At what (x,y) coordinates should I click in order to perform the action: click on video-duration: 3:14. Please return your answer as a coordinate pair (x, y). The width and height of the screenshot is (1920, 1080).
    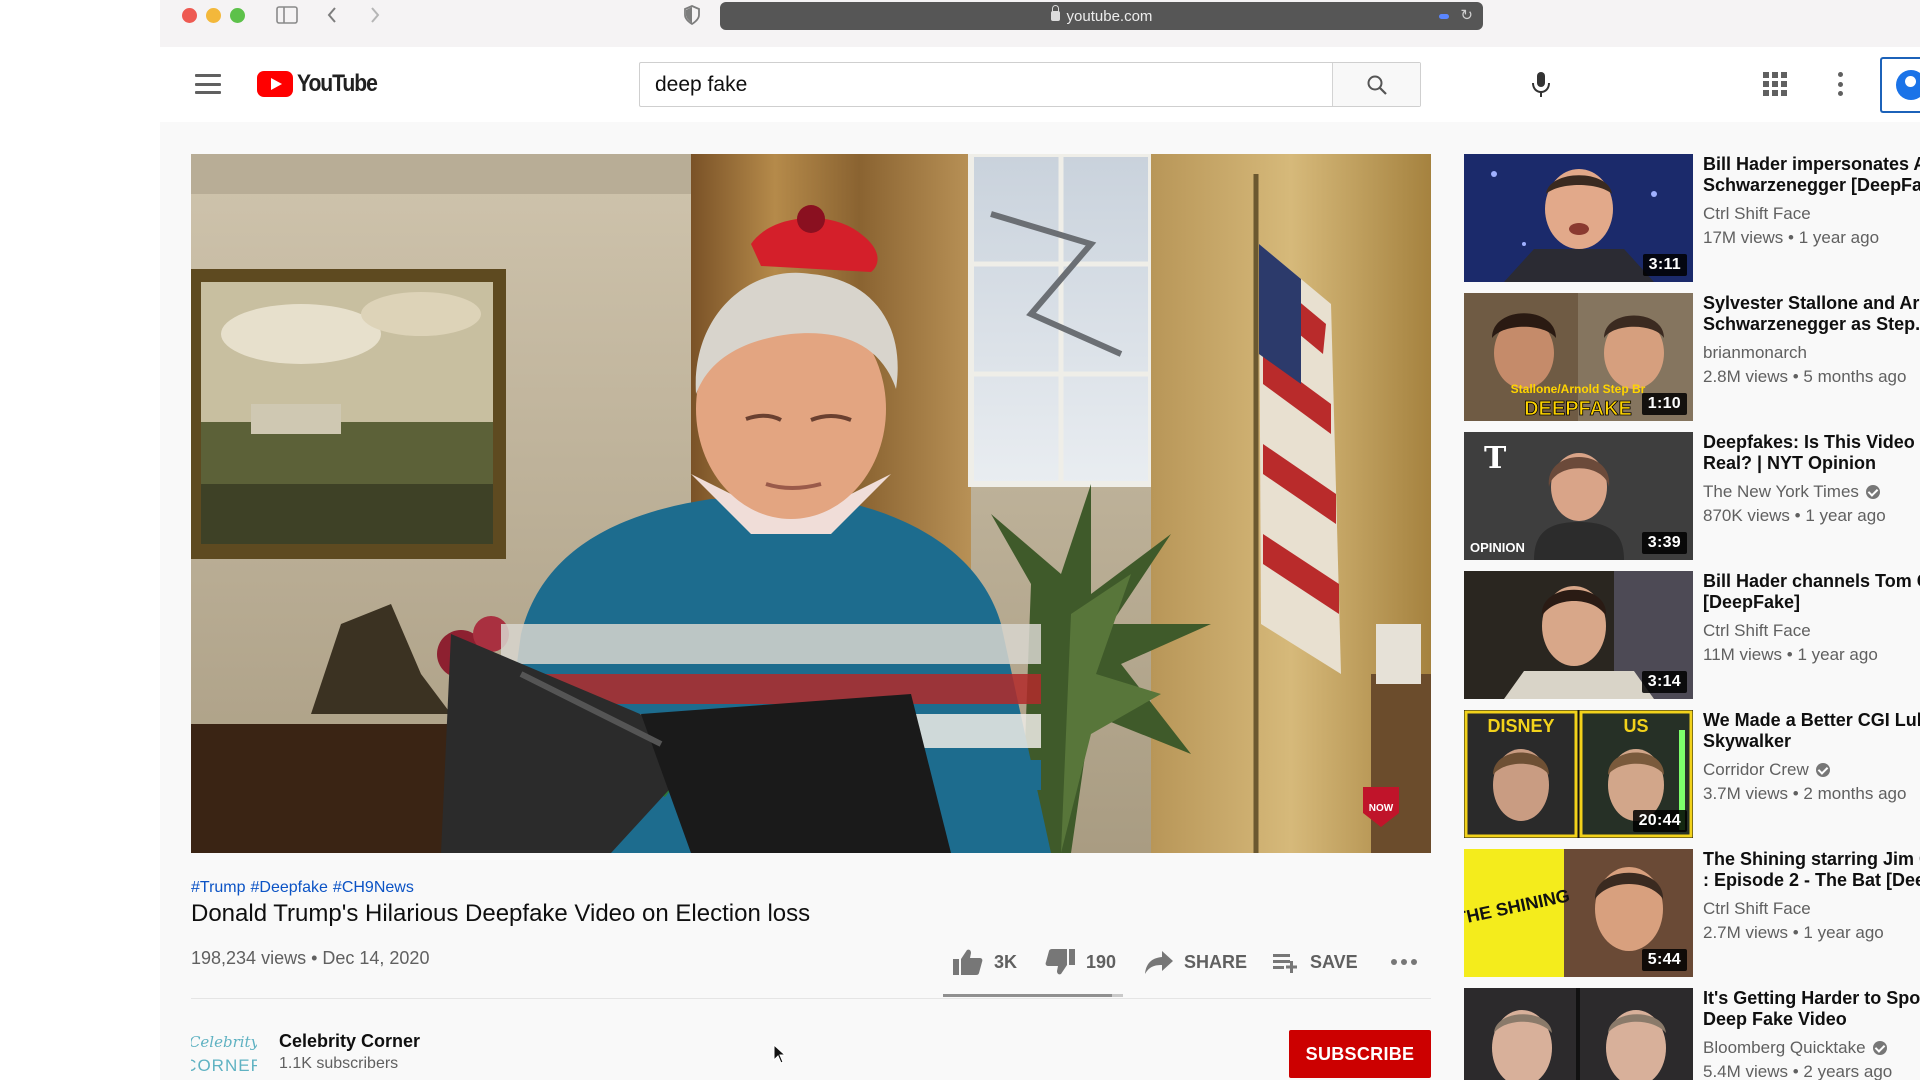
    Looking at the image, I should click on (1664, 682).